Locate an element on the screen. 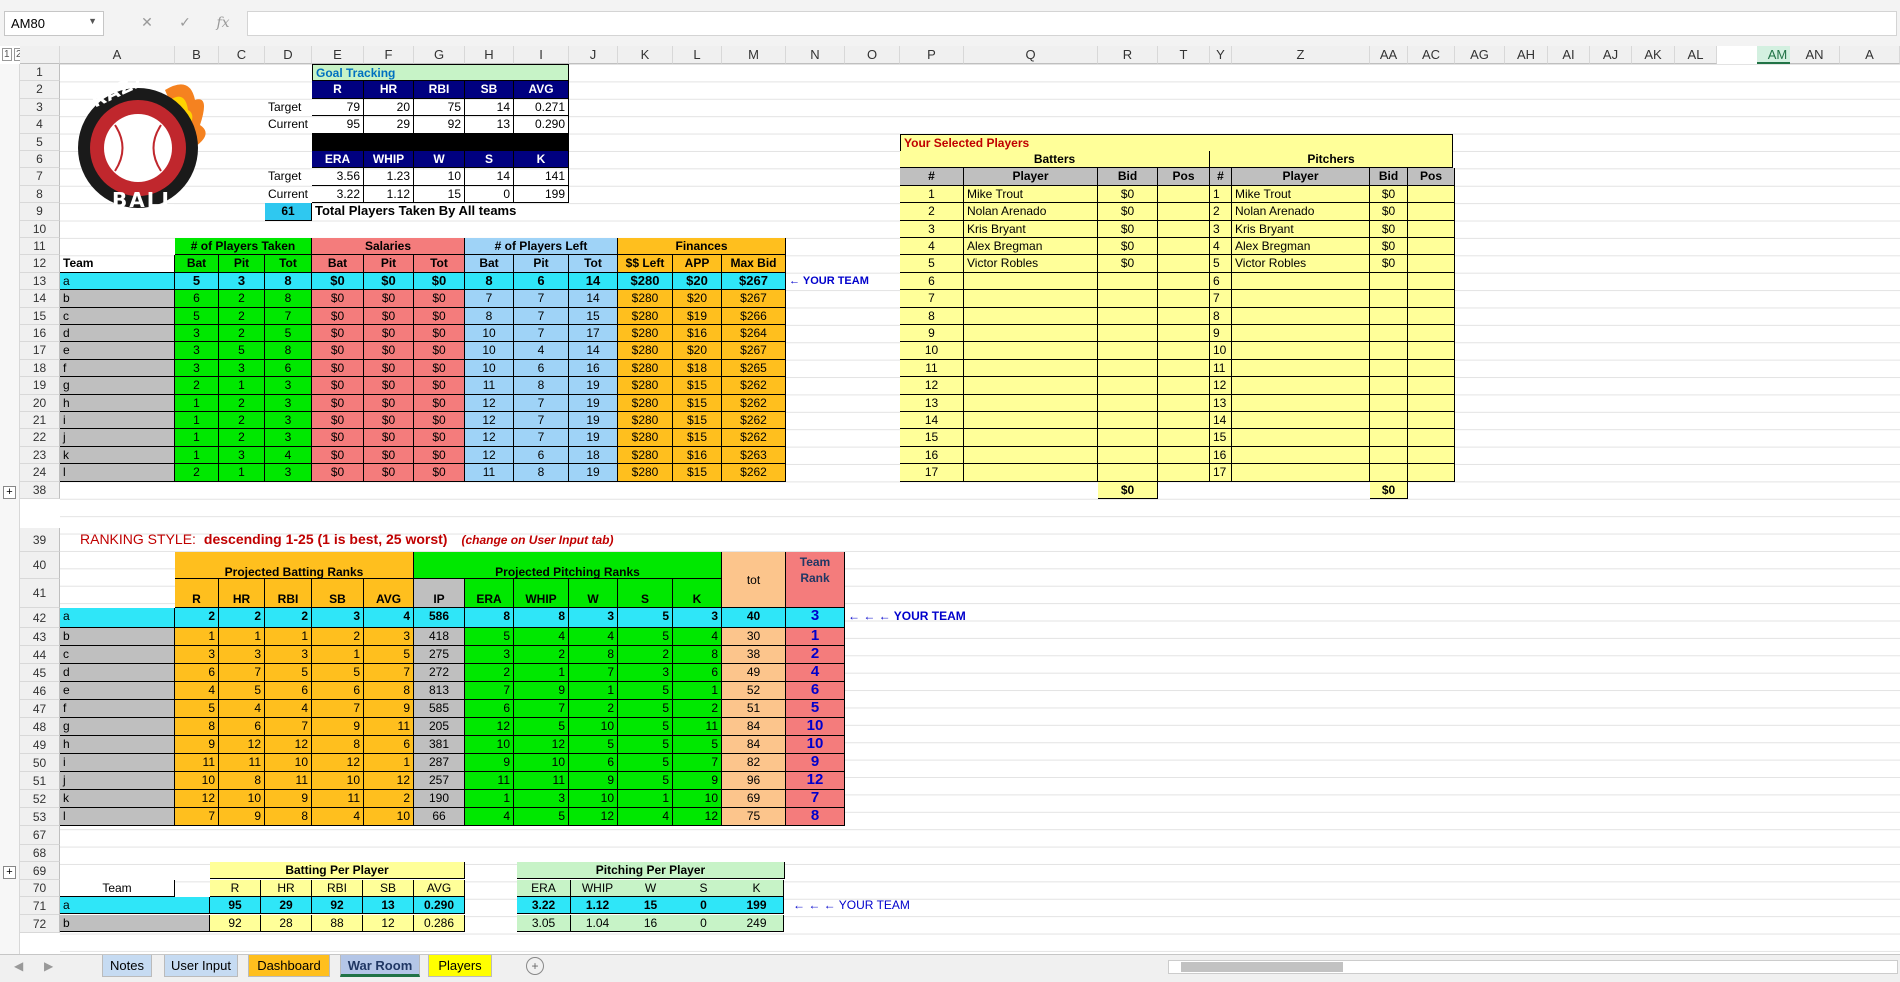  row-header: 9 is located at coordinates (40, 212).